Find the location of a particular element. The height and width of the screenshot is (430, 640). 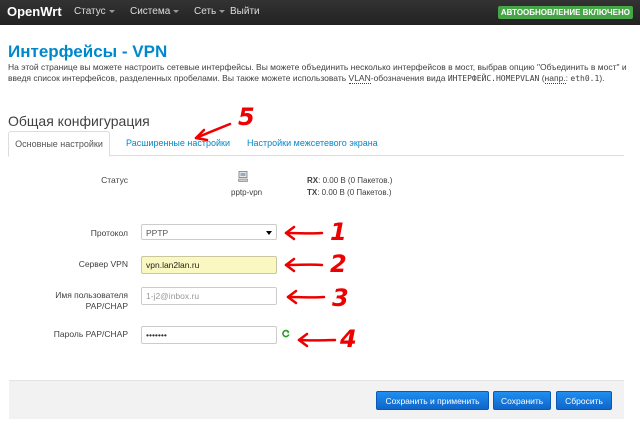

protocol-label: Протокол is located at coordinates (109, 233).